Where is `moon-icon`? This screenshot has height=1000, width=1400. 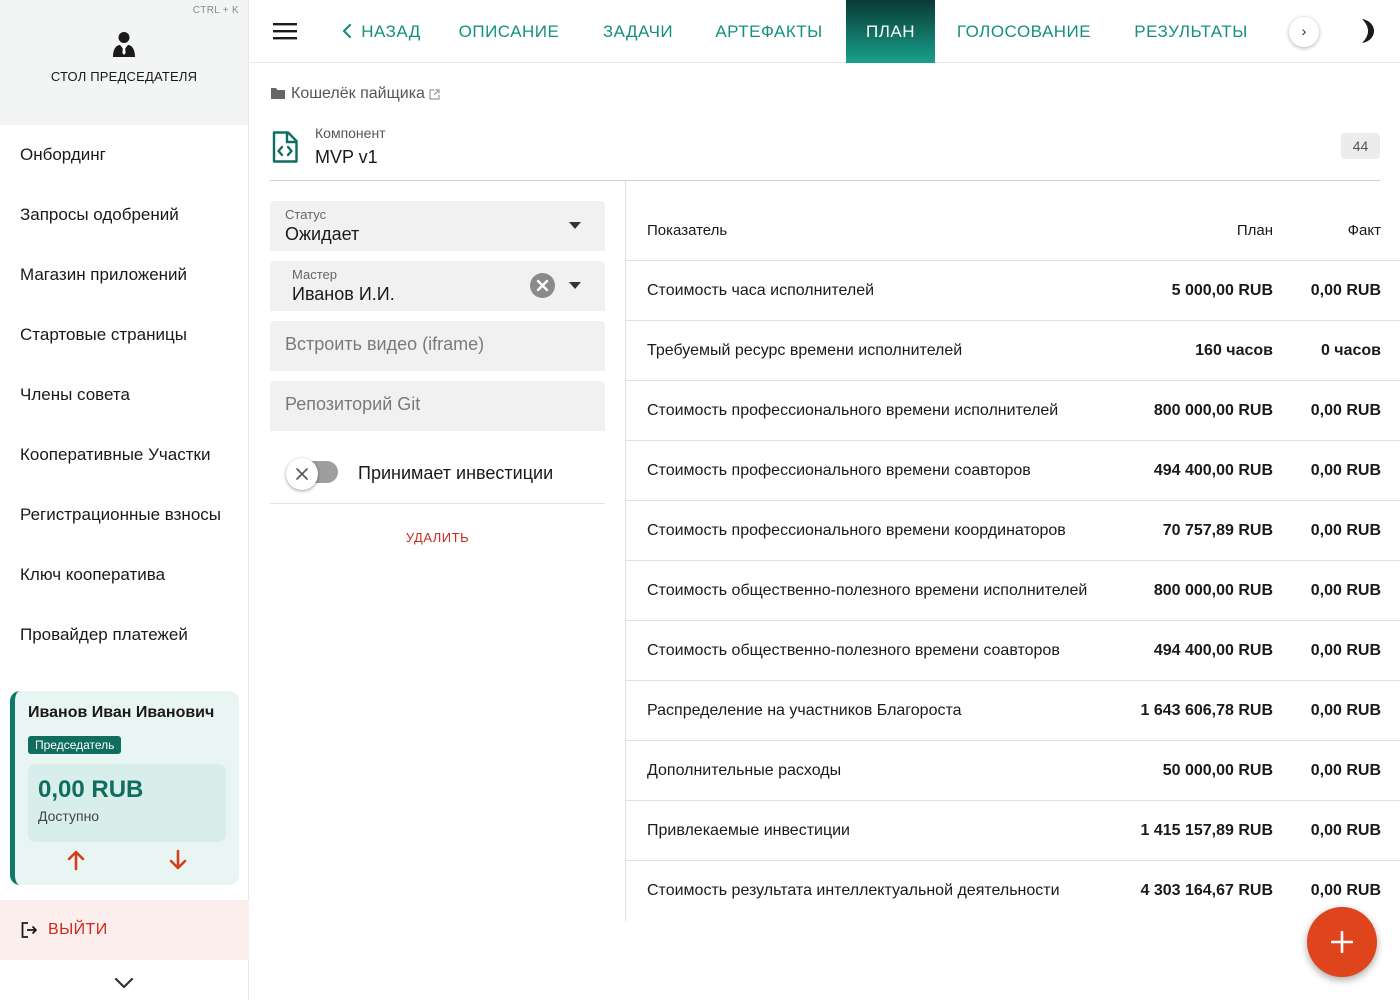
moon-icon is located at coordinates (1365, 31).